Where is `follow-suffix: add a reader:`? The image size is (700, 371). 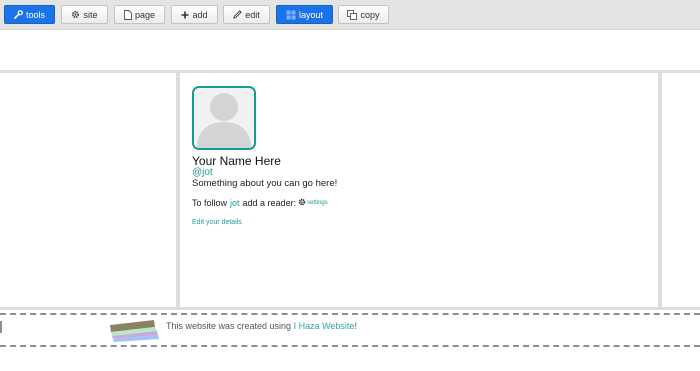
follow-suffix: add a reader: is located at coordinates (269, 203).